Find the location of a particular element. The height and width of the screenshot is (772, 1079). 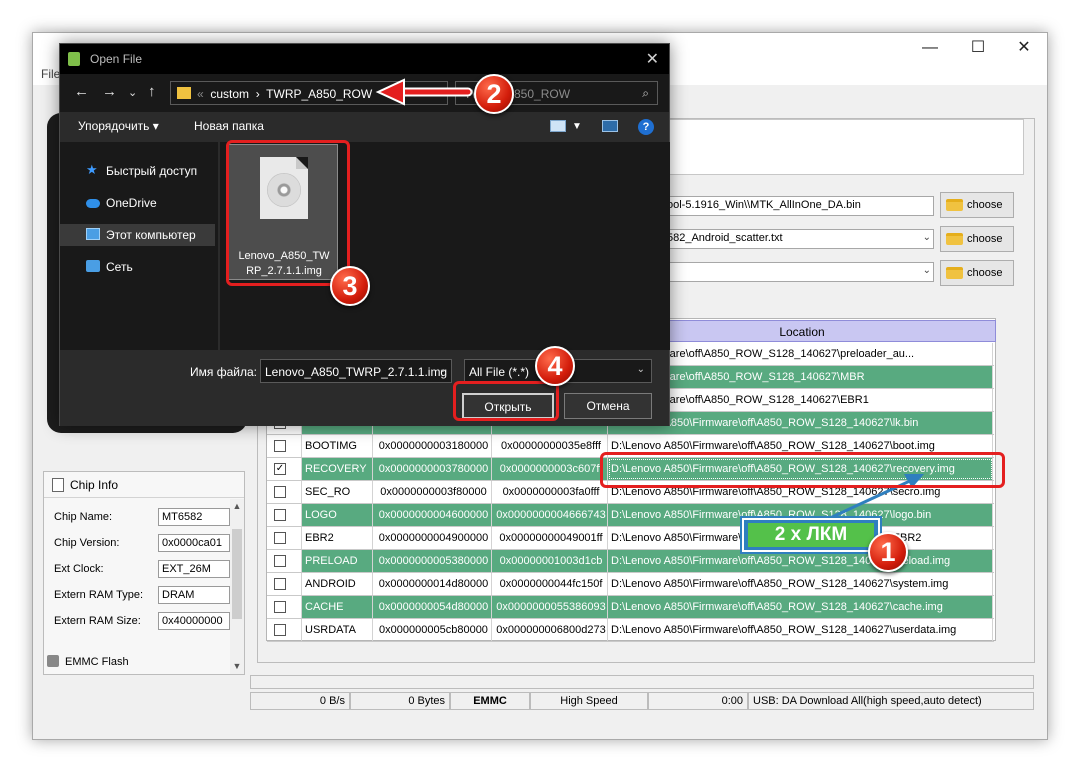

double-click-label: 2 х ЛКМ is located at coordinates (811, 535).